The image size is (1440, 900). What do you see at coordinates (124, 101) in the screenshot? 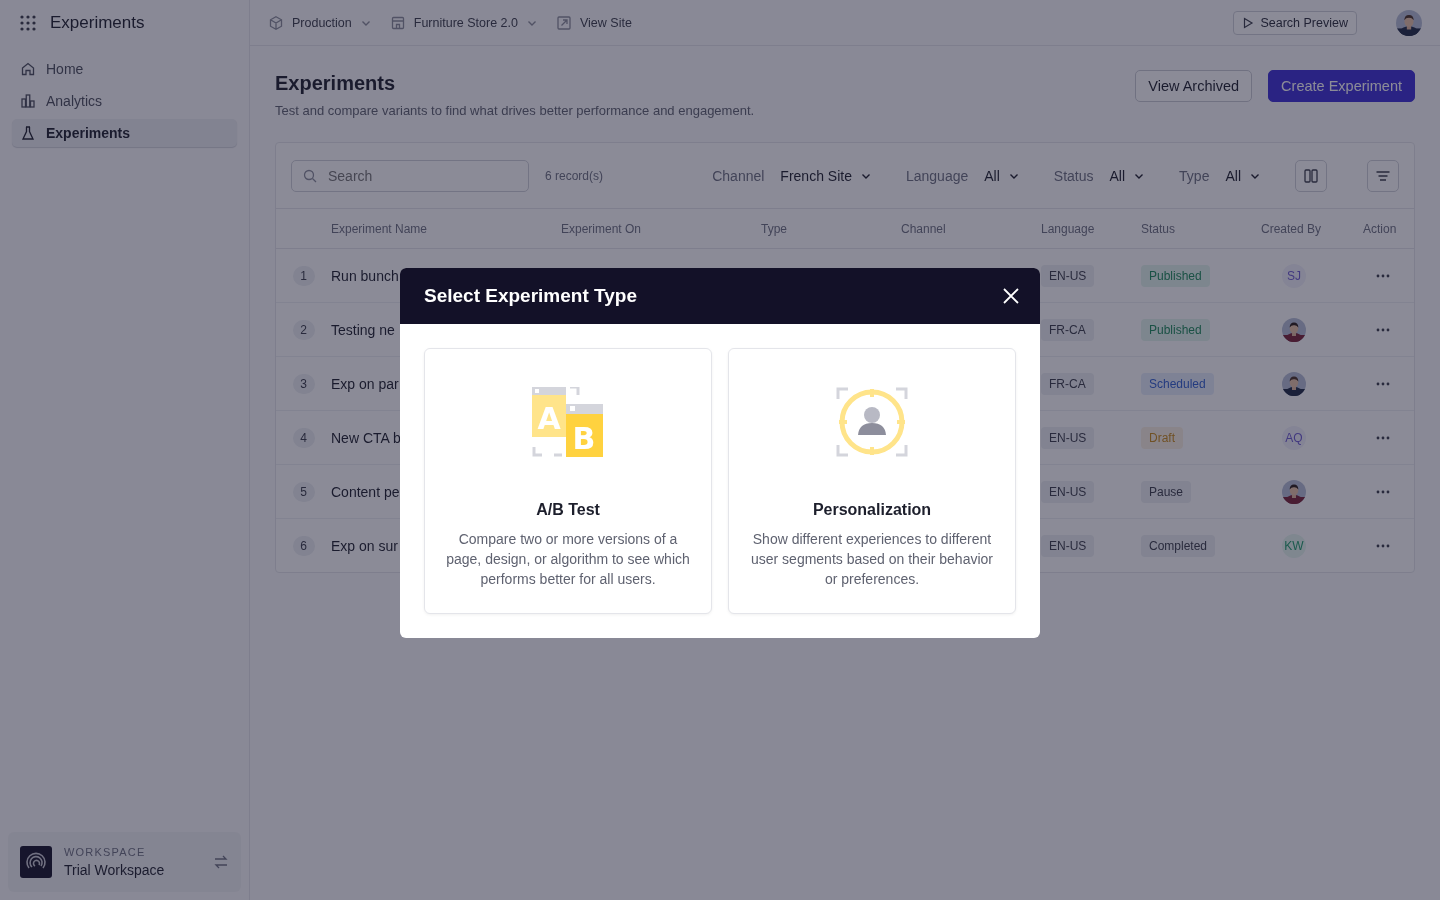
I see `sidebar-item: Analytics` at bounding box center [124, 101].